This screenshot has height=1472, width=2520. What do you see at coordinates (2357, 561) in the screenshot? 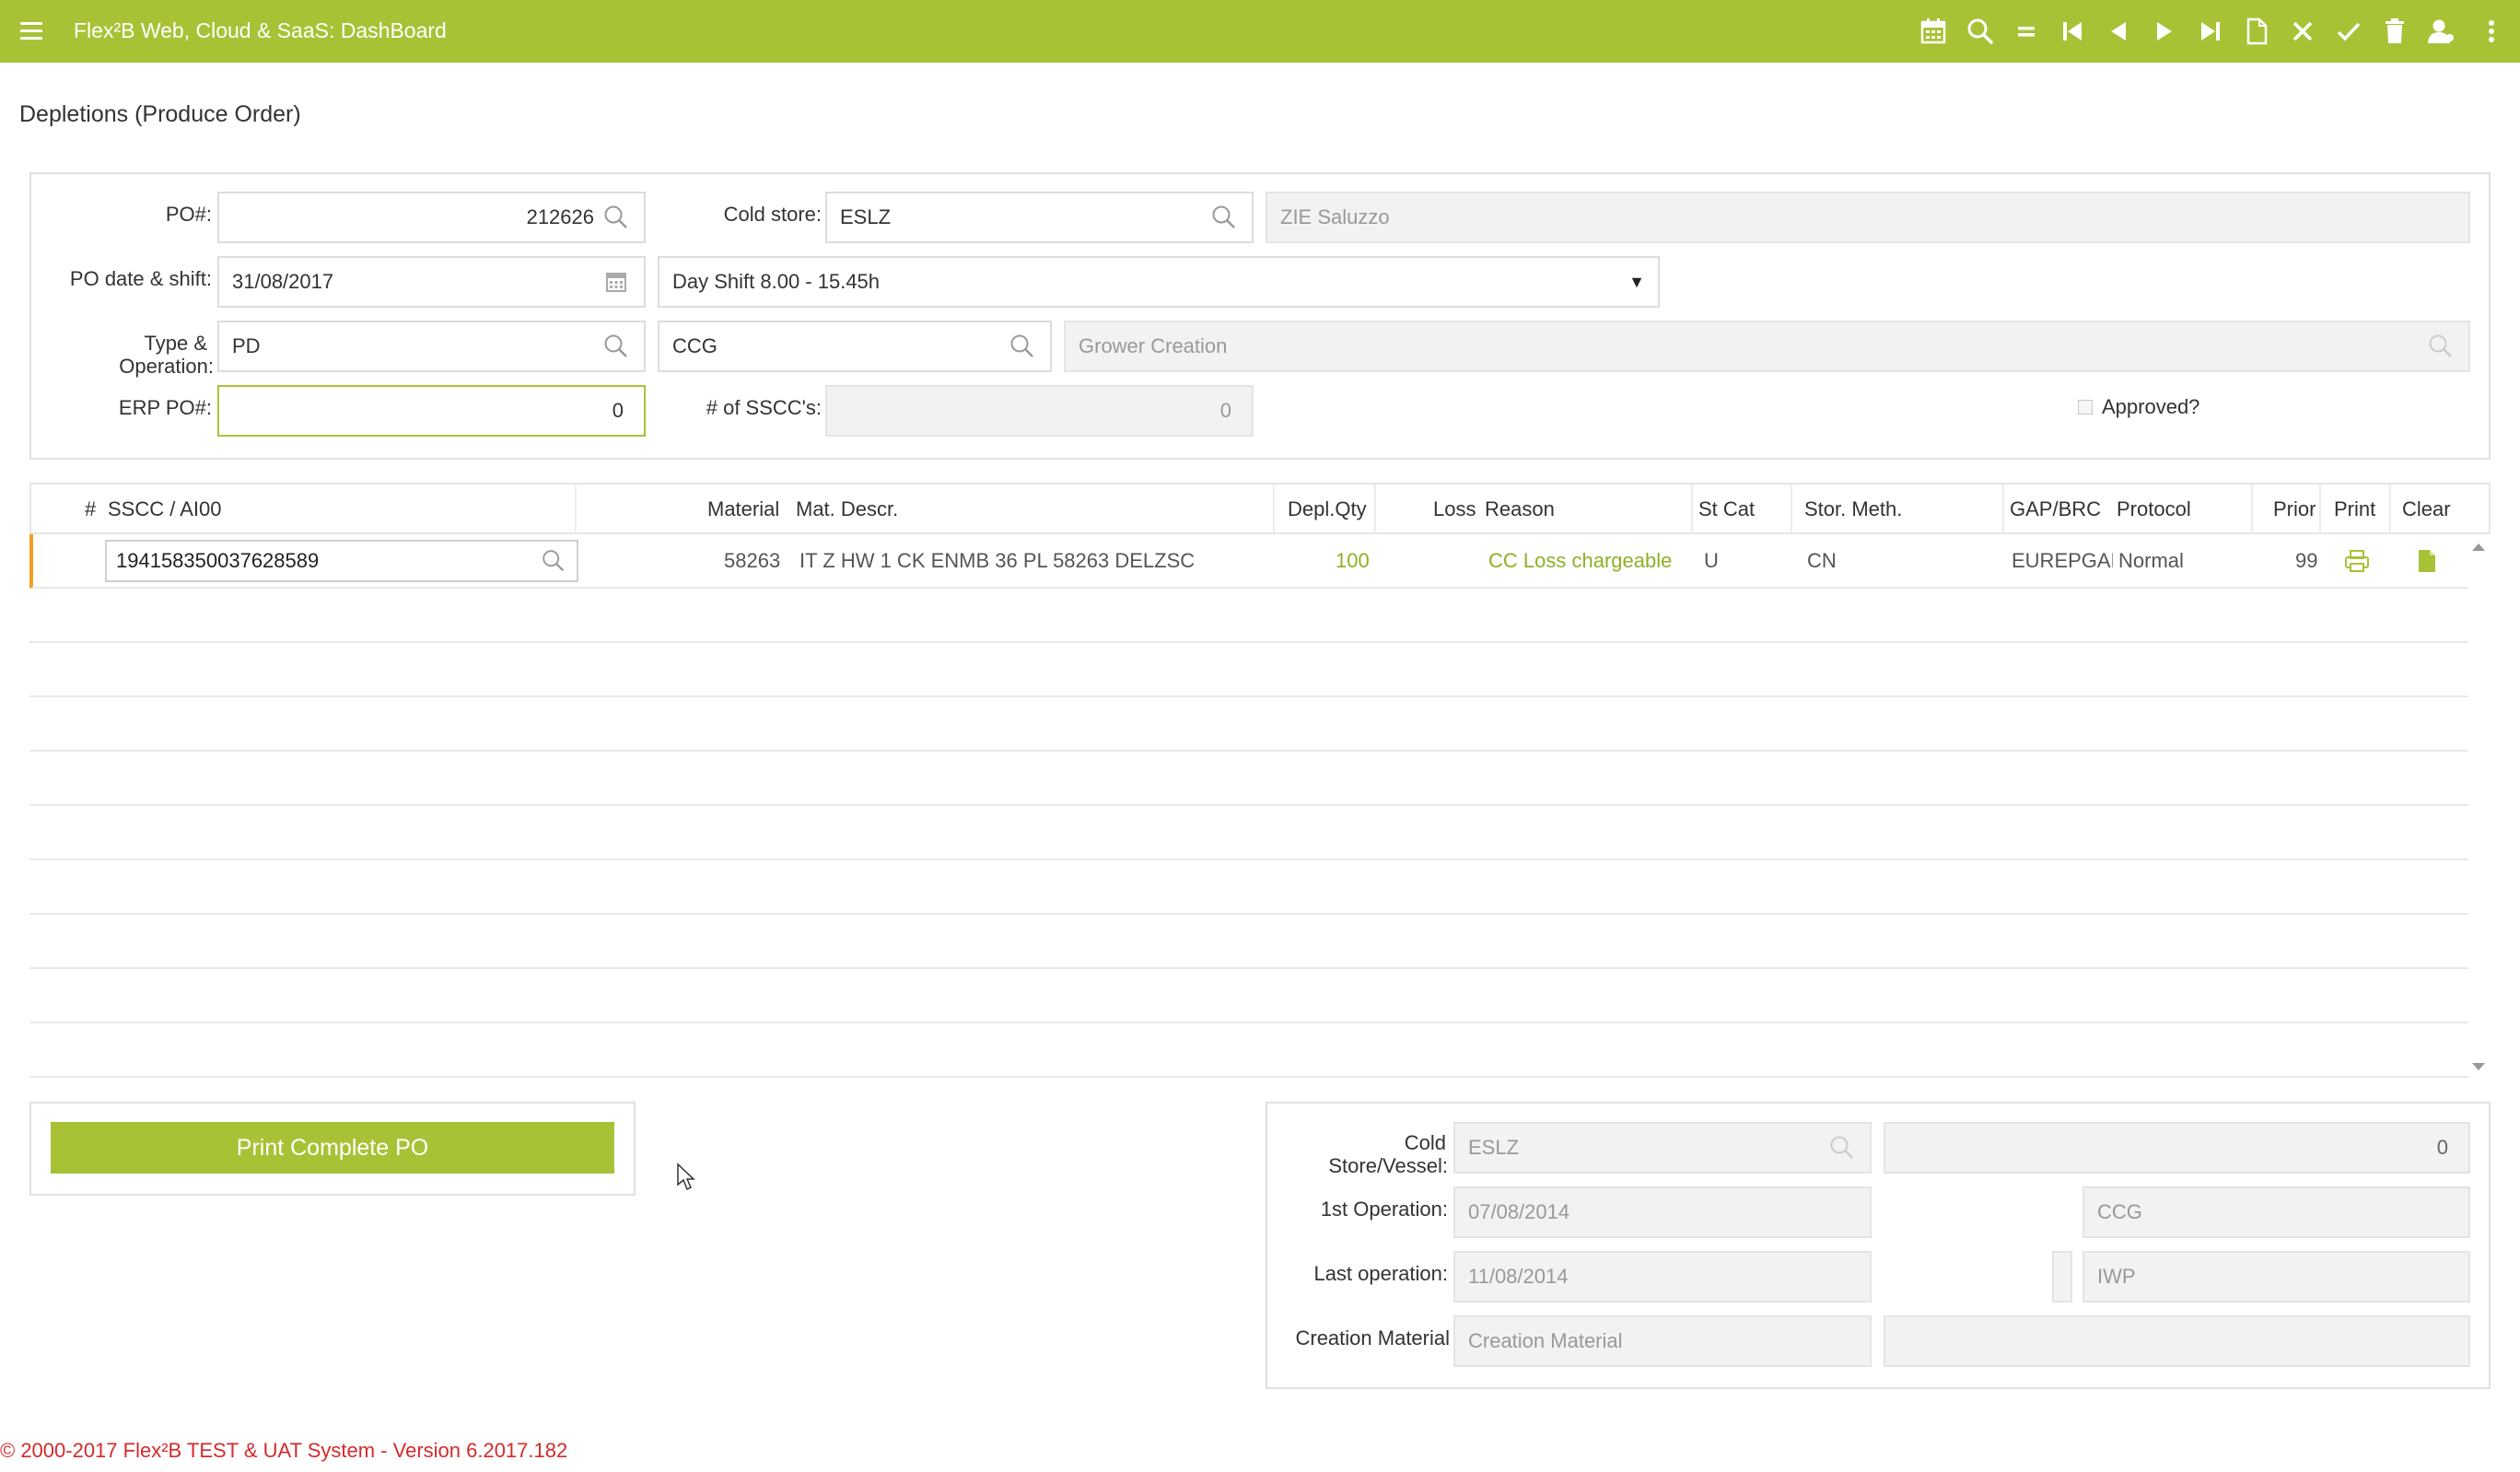
I see `print-icon` at bounding box center [2357, 561].